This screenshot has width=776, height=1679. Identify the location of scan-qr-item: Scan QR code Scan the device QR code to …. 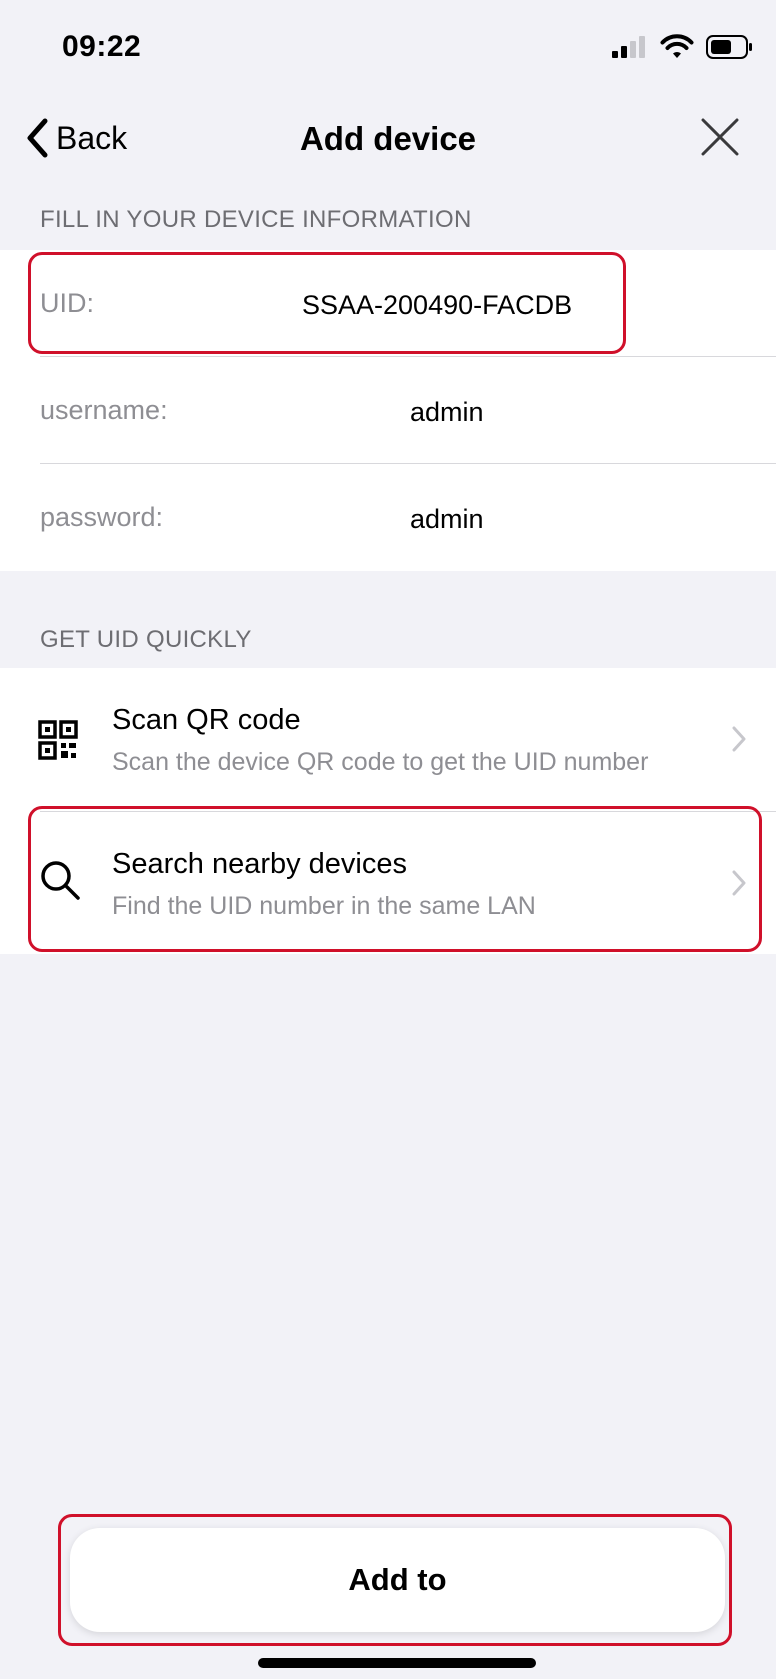
(388, 738).